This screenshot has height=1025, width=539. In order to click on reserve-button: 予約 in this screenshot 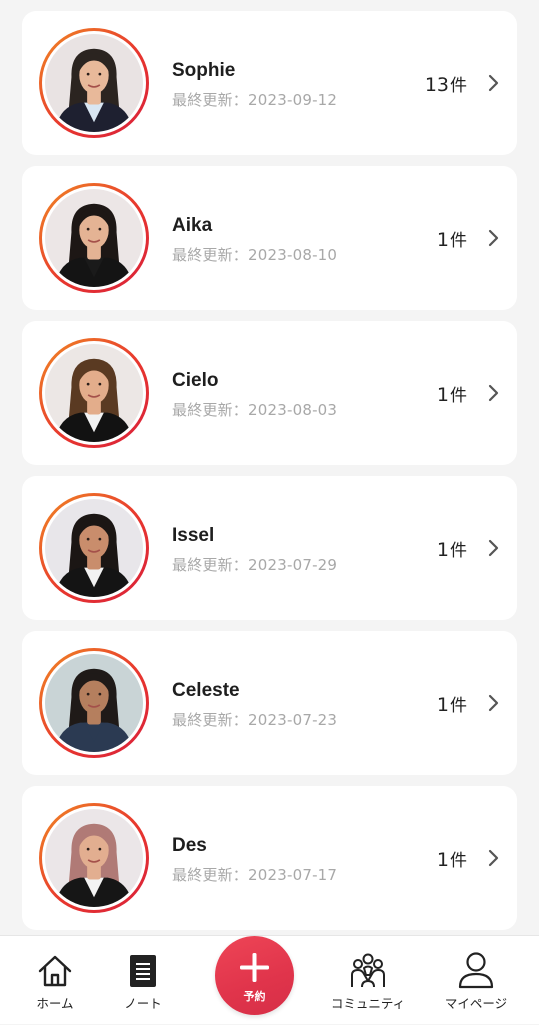, I will do `click(254, 975)`.